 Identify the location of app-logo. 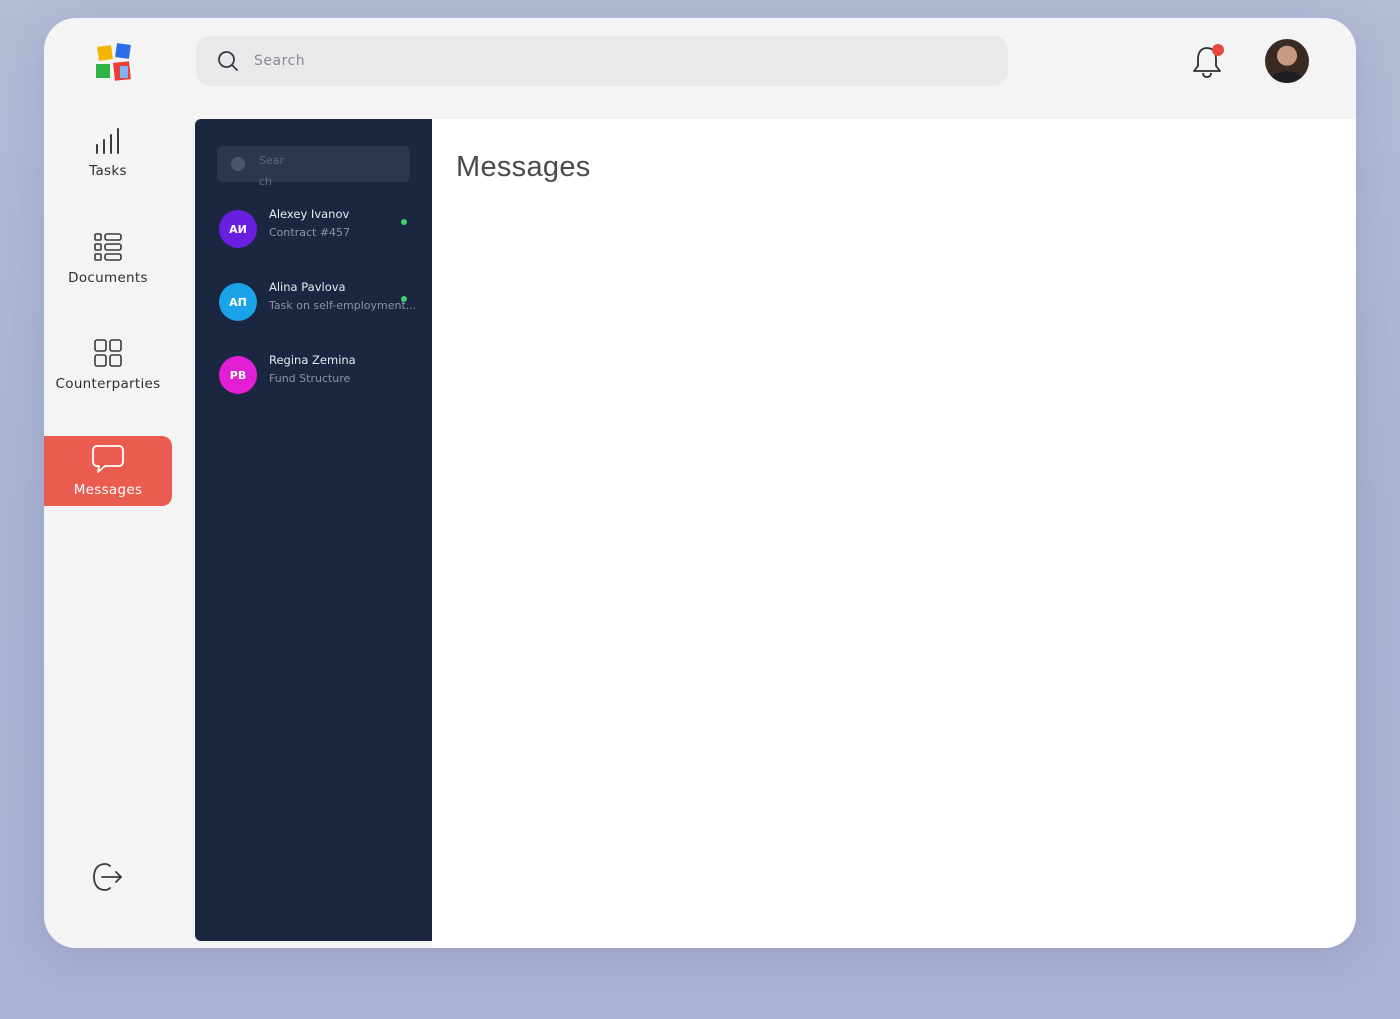
(113, 62).